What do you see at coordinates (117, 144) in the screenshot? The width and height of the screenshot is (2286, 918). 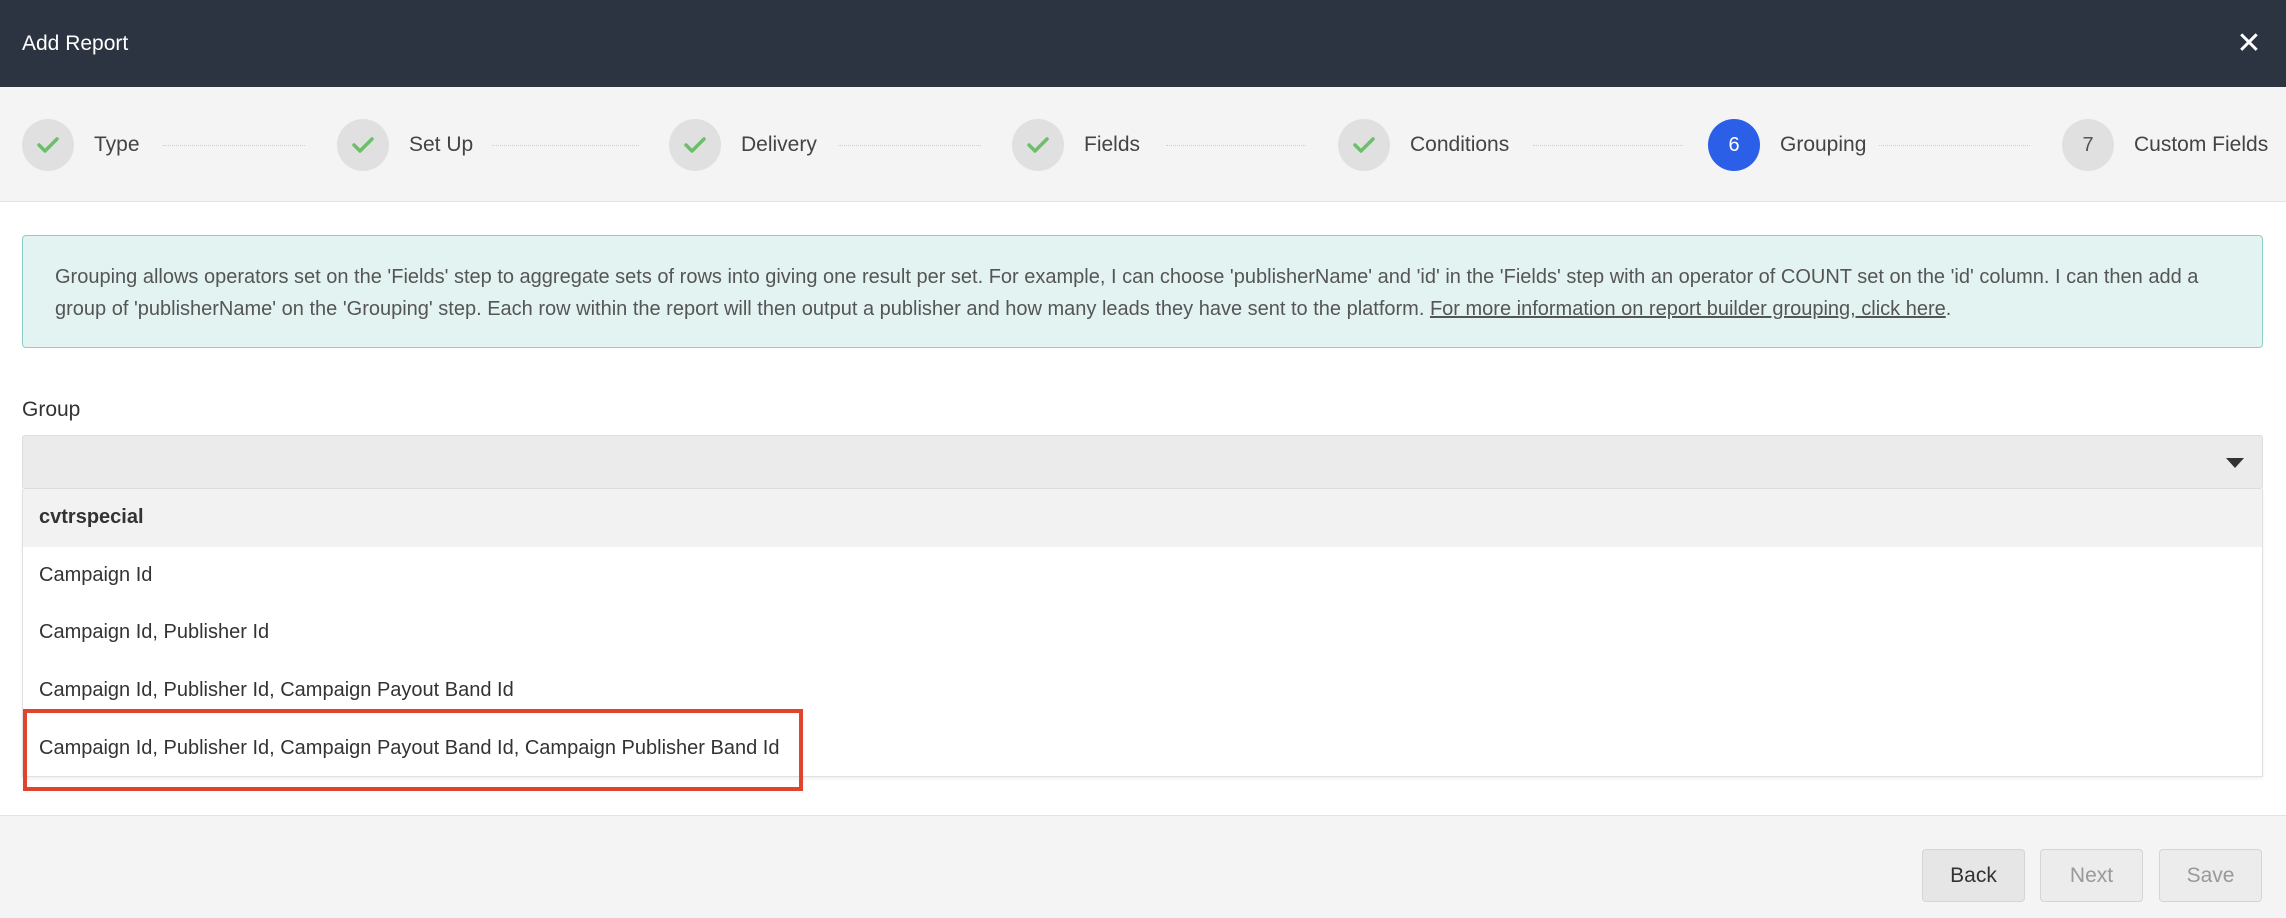 I see `step-label: Type` at bounding box center [117, 144].